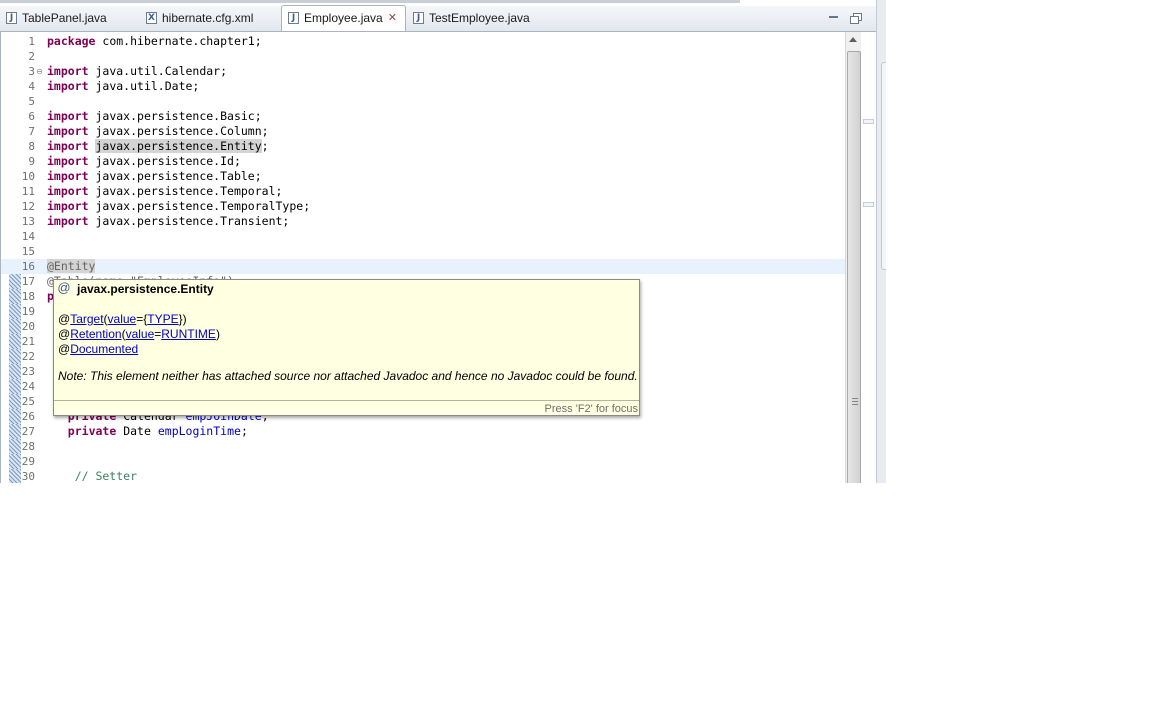 This screenshot has width=1152, height=720. I want to click on window-top-border, so click(443, 1).